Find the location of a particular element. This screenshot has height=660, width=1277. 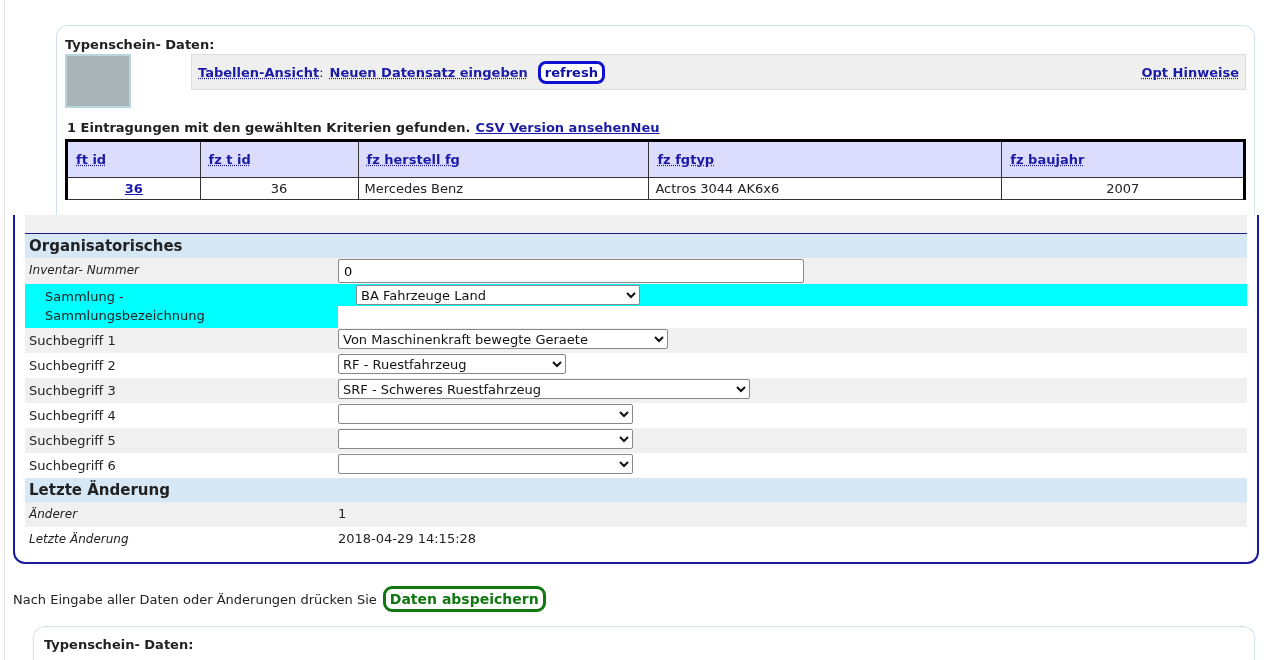

sort-link: fz fgtyp is located at coordinates (686, 159).